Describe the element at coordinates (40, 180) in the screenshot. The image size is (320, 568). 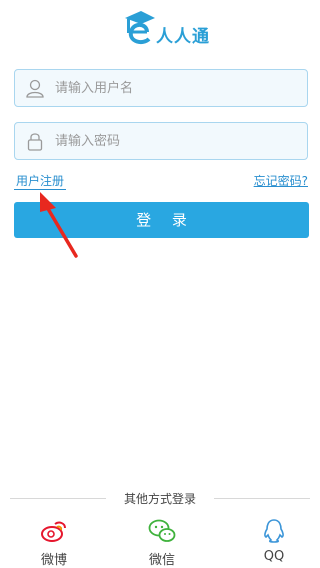
I see `register-link: 用户注册` at that location.